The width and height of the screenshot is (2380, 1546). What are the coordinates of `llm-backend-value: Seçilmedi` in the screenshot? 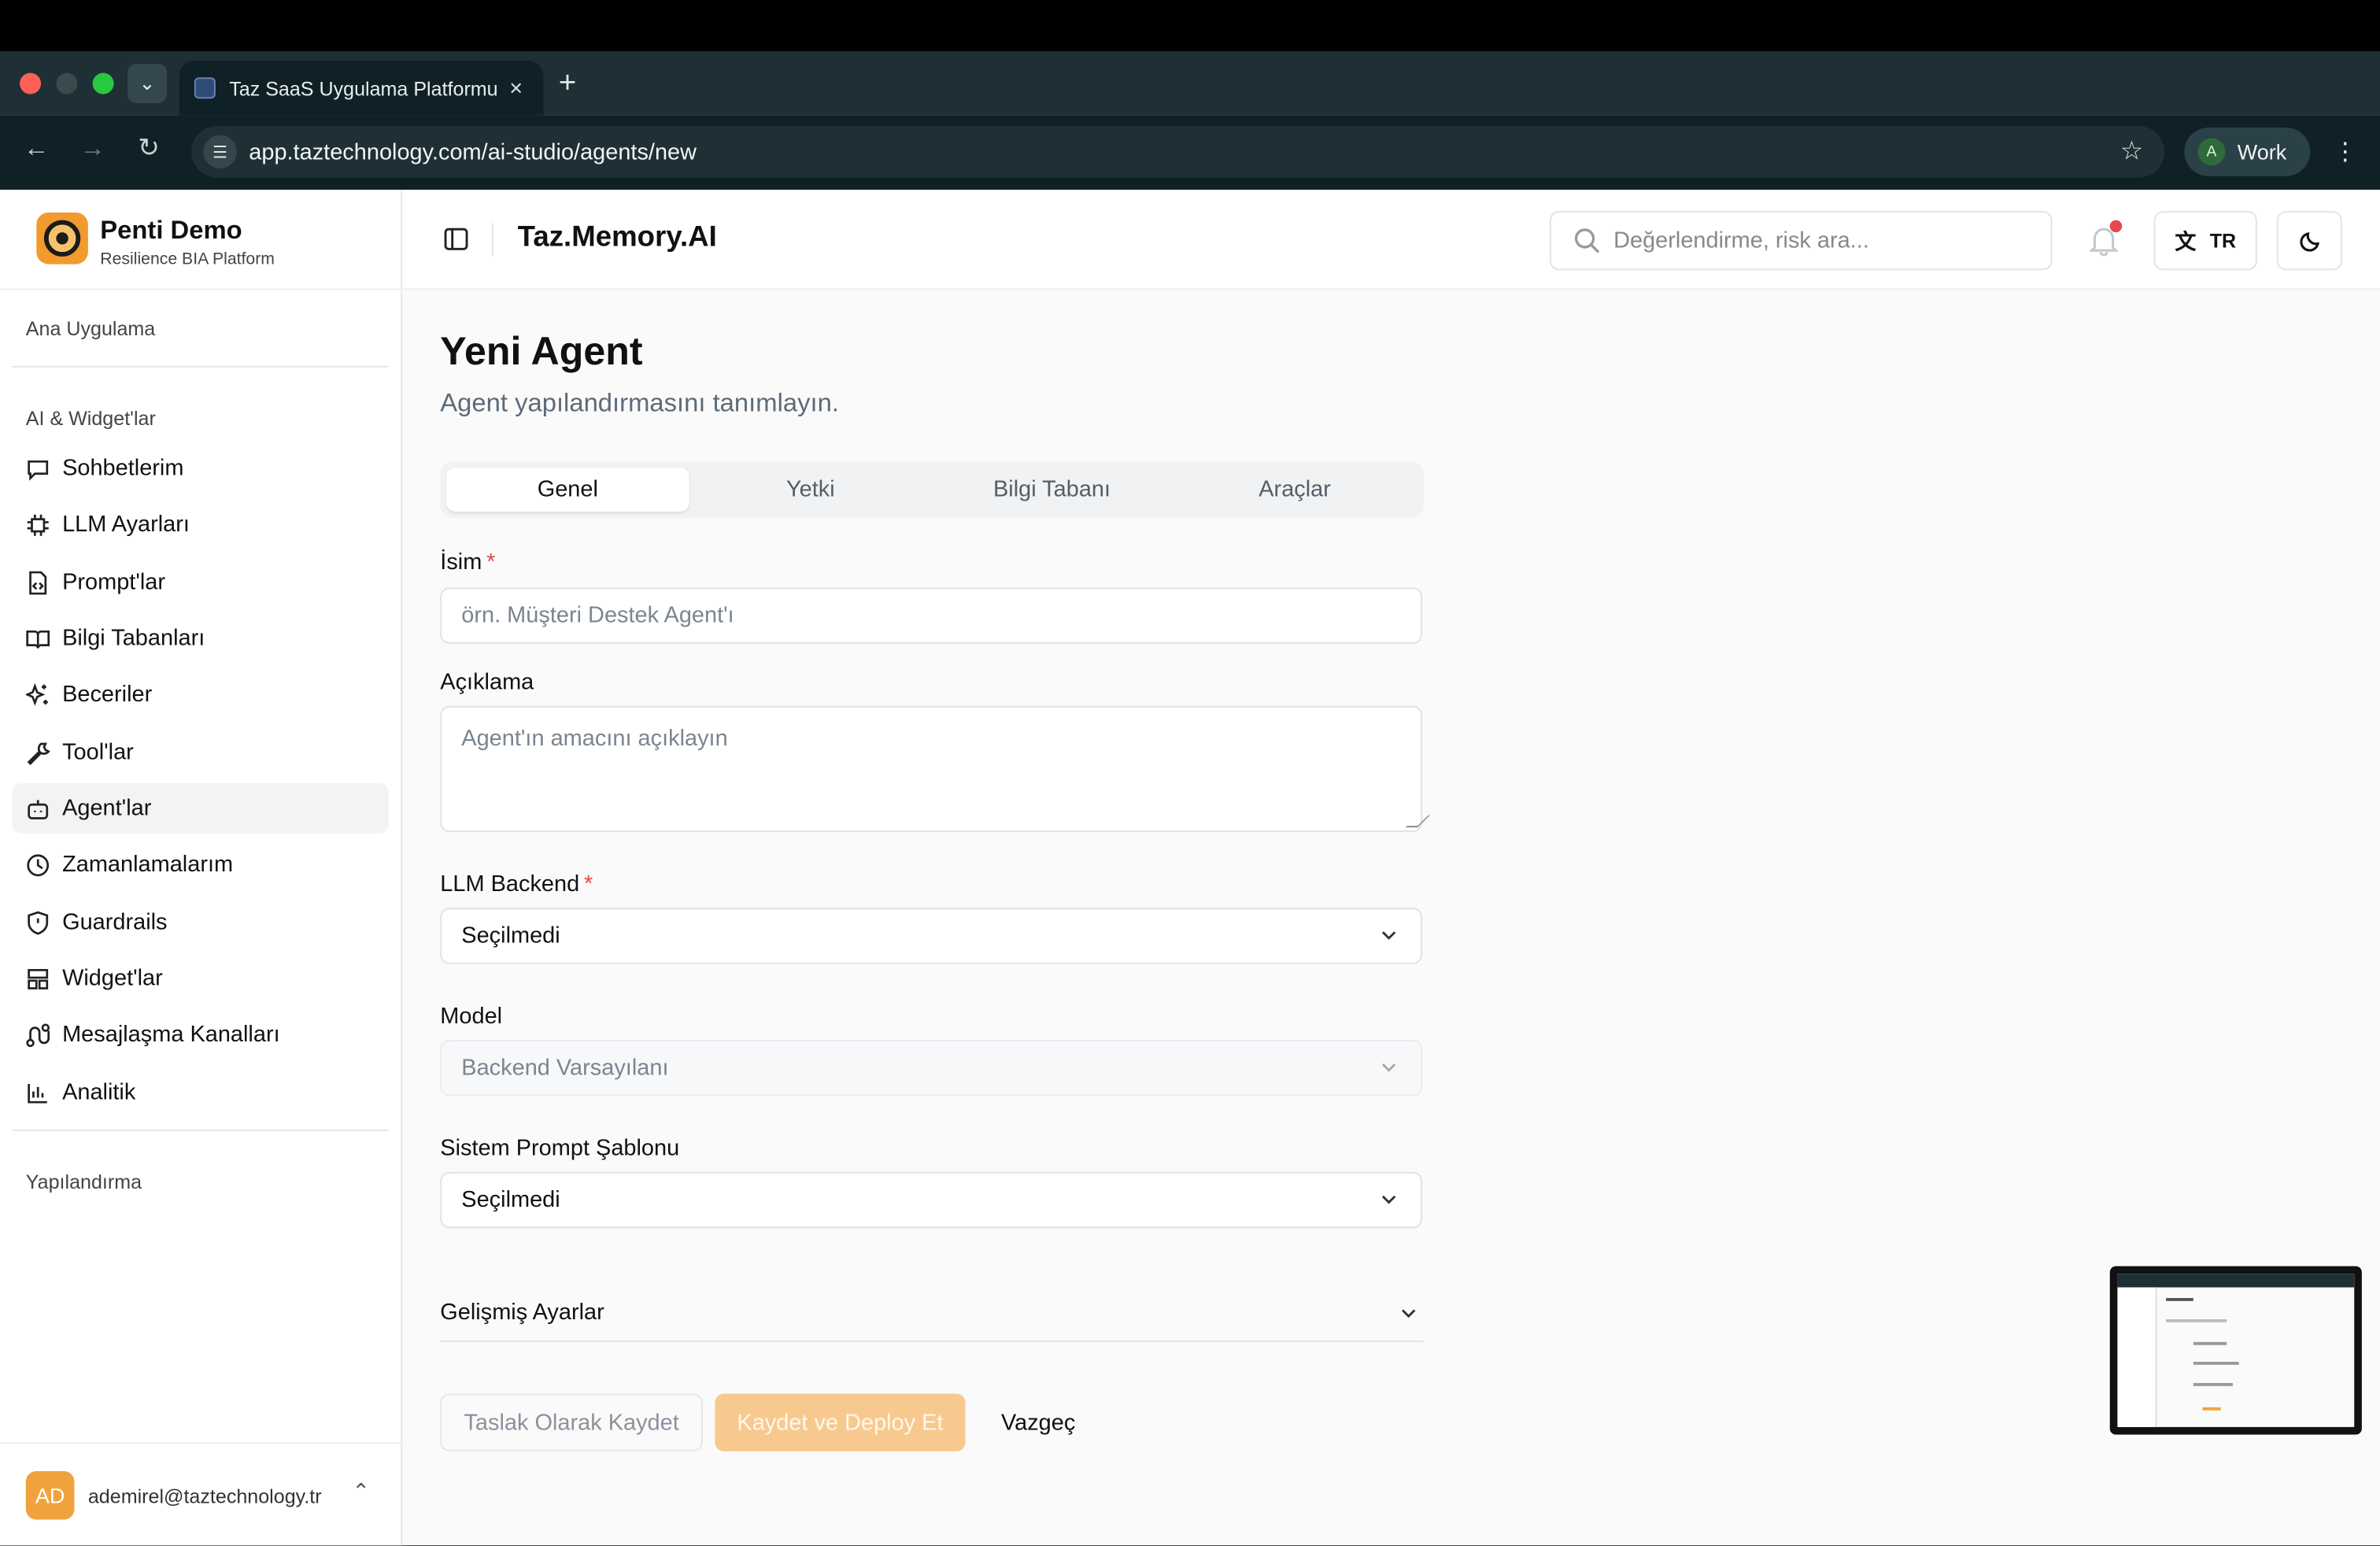 It's located at (510, 936).